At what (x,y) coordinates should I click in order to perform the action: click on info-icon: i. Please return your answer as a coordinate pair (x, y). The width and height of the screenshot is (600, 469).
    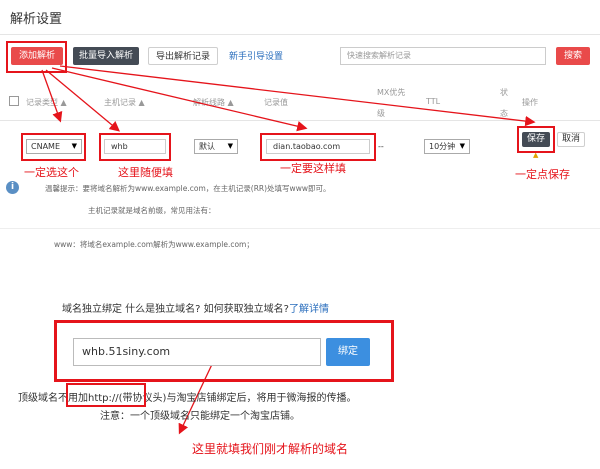
    Looking at the image, I should click on (12, 187).